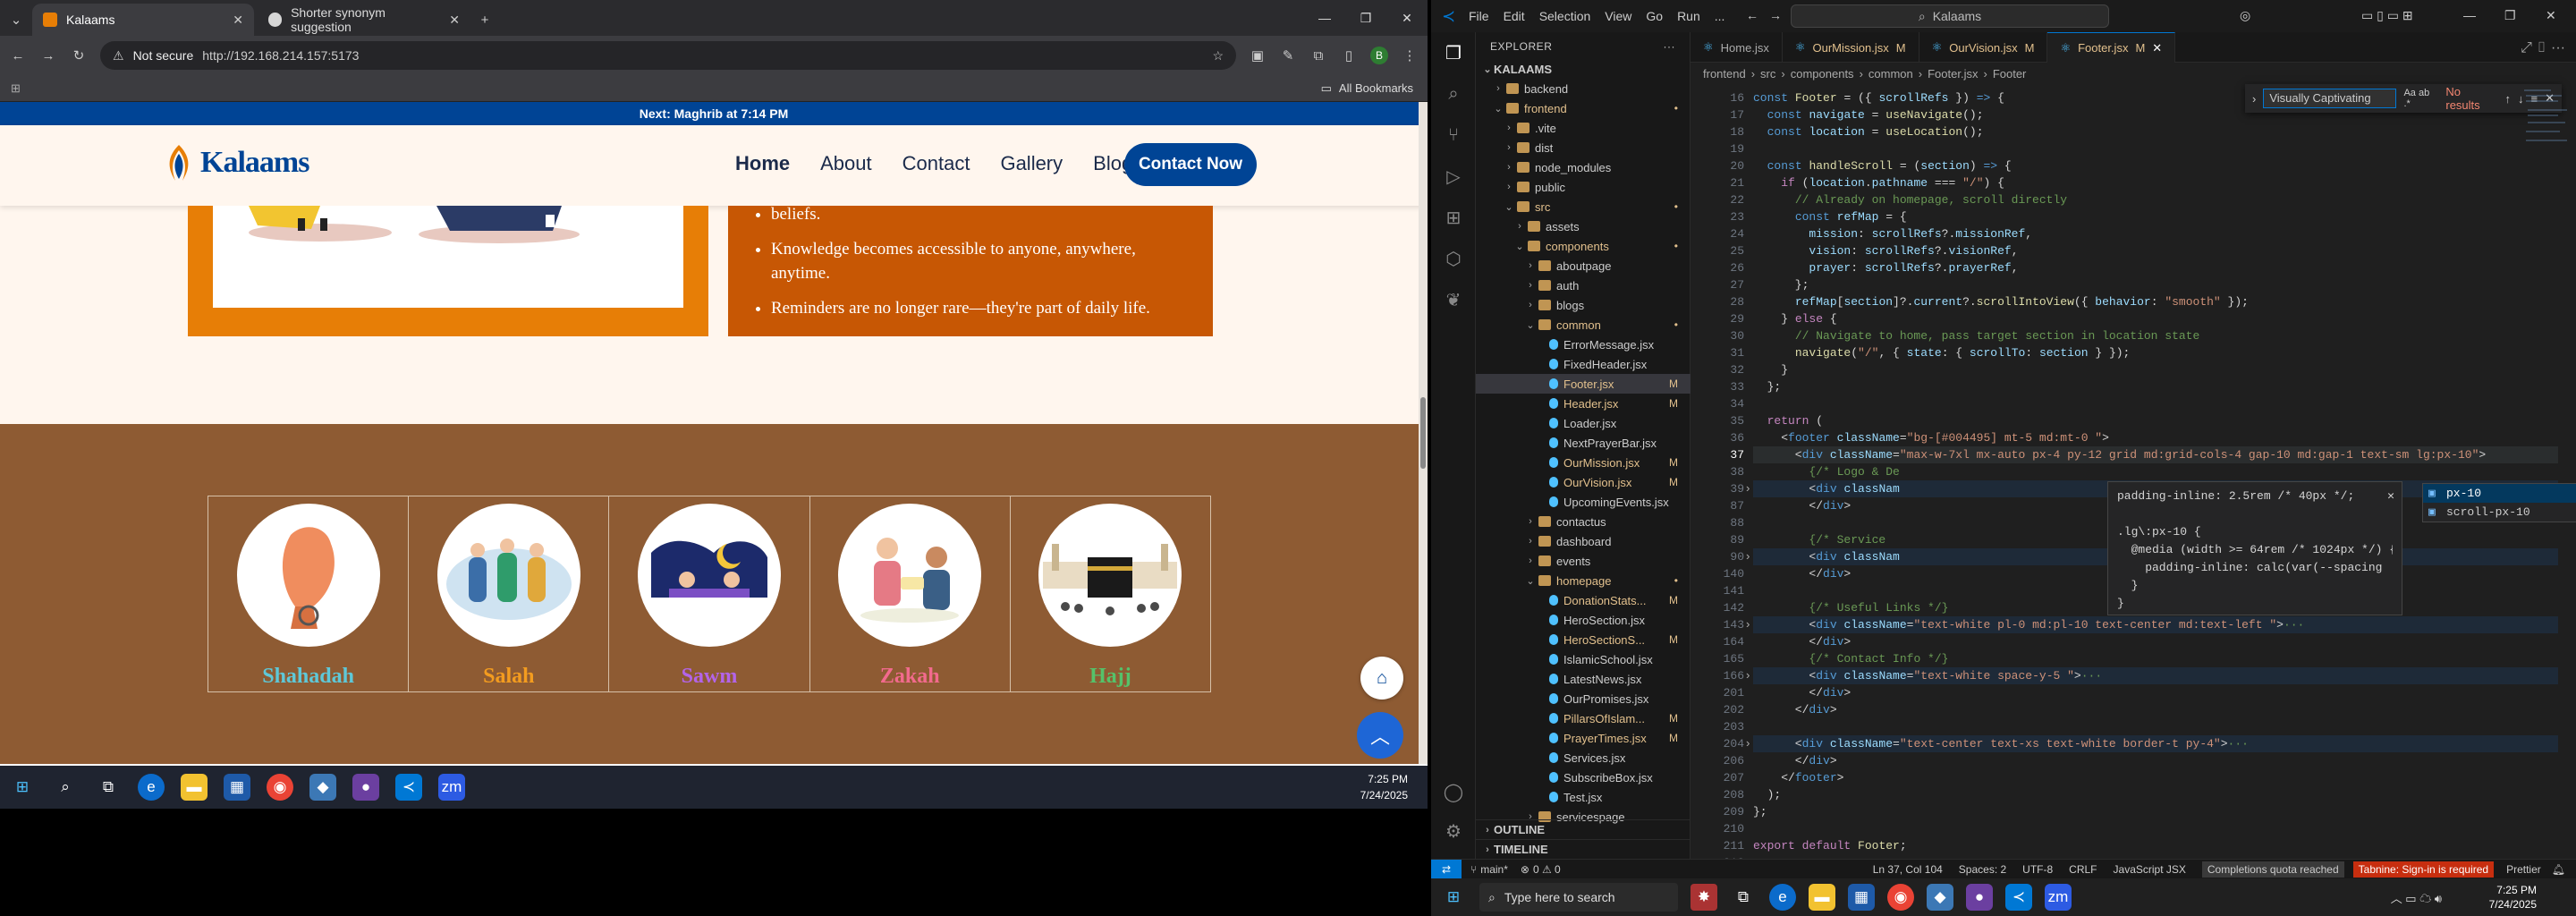 This screenshot has height=916, width=2576. Describe the element at coordinates (1583, 69) in the screenshot. I see `workspace-root: ⌄ KALAAMS` at that location.